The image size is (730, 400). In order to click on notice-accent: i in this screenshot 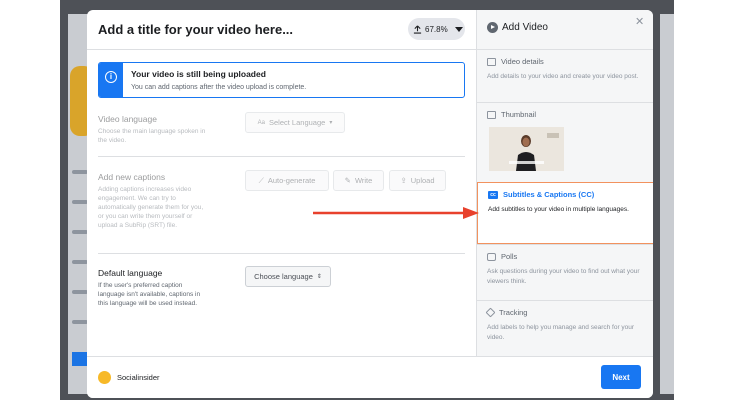, I will do `click(111, 80)`.